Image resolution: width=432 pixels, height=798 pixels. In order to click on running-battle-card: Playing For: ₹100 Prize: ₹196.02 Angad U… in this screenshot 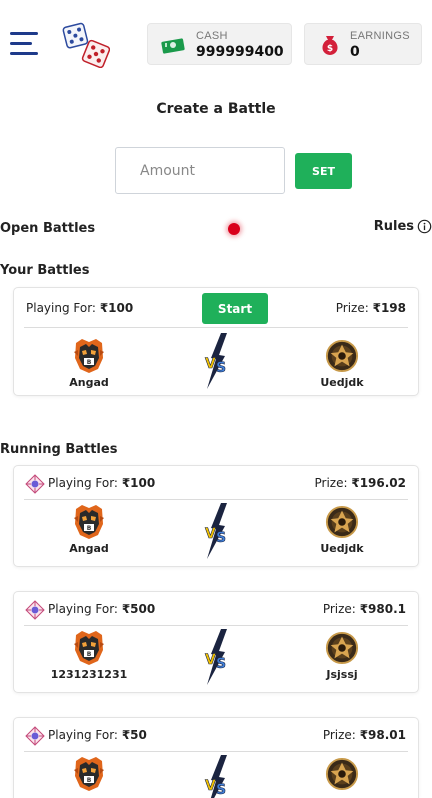, I will do `click(216, 516)`.